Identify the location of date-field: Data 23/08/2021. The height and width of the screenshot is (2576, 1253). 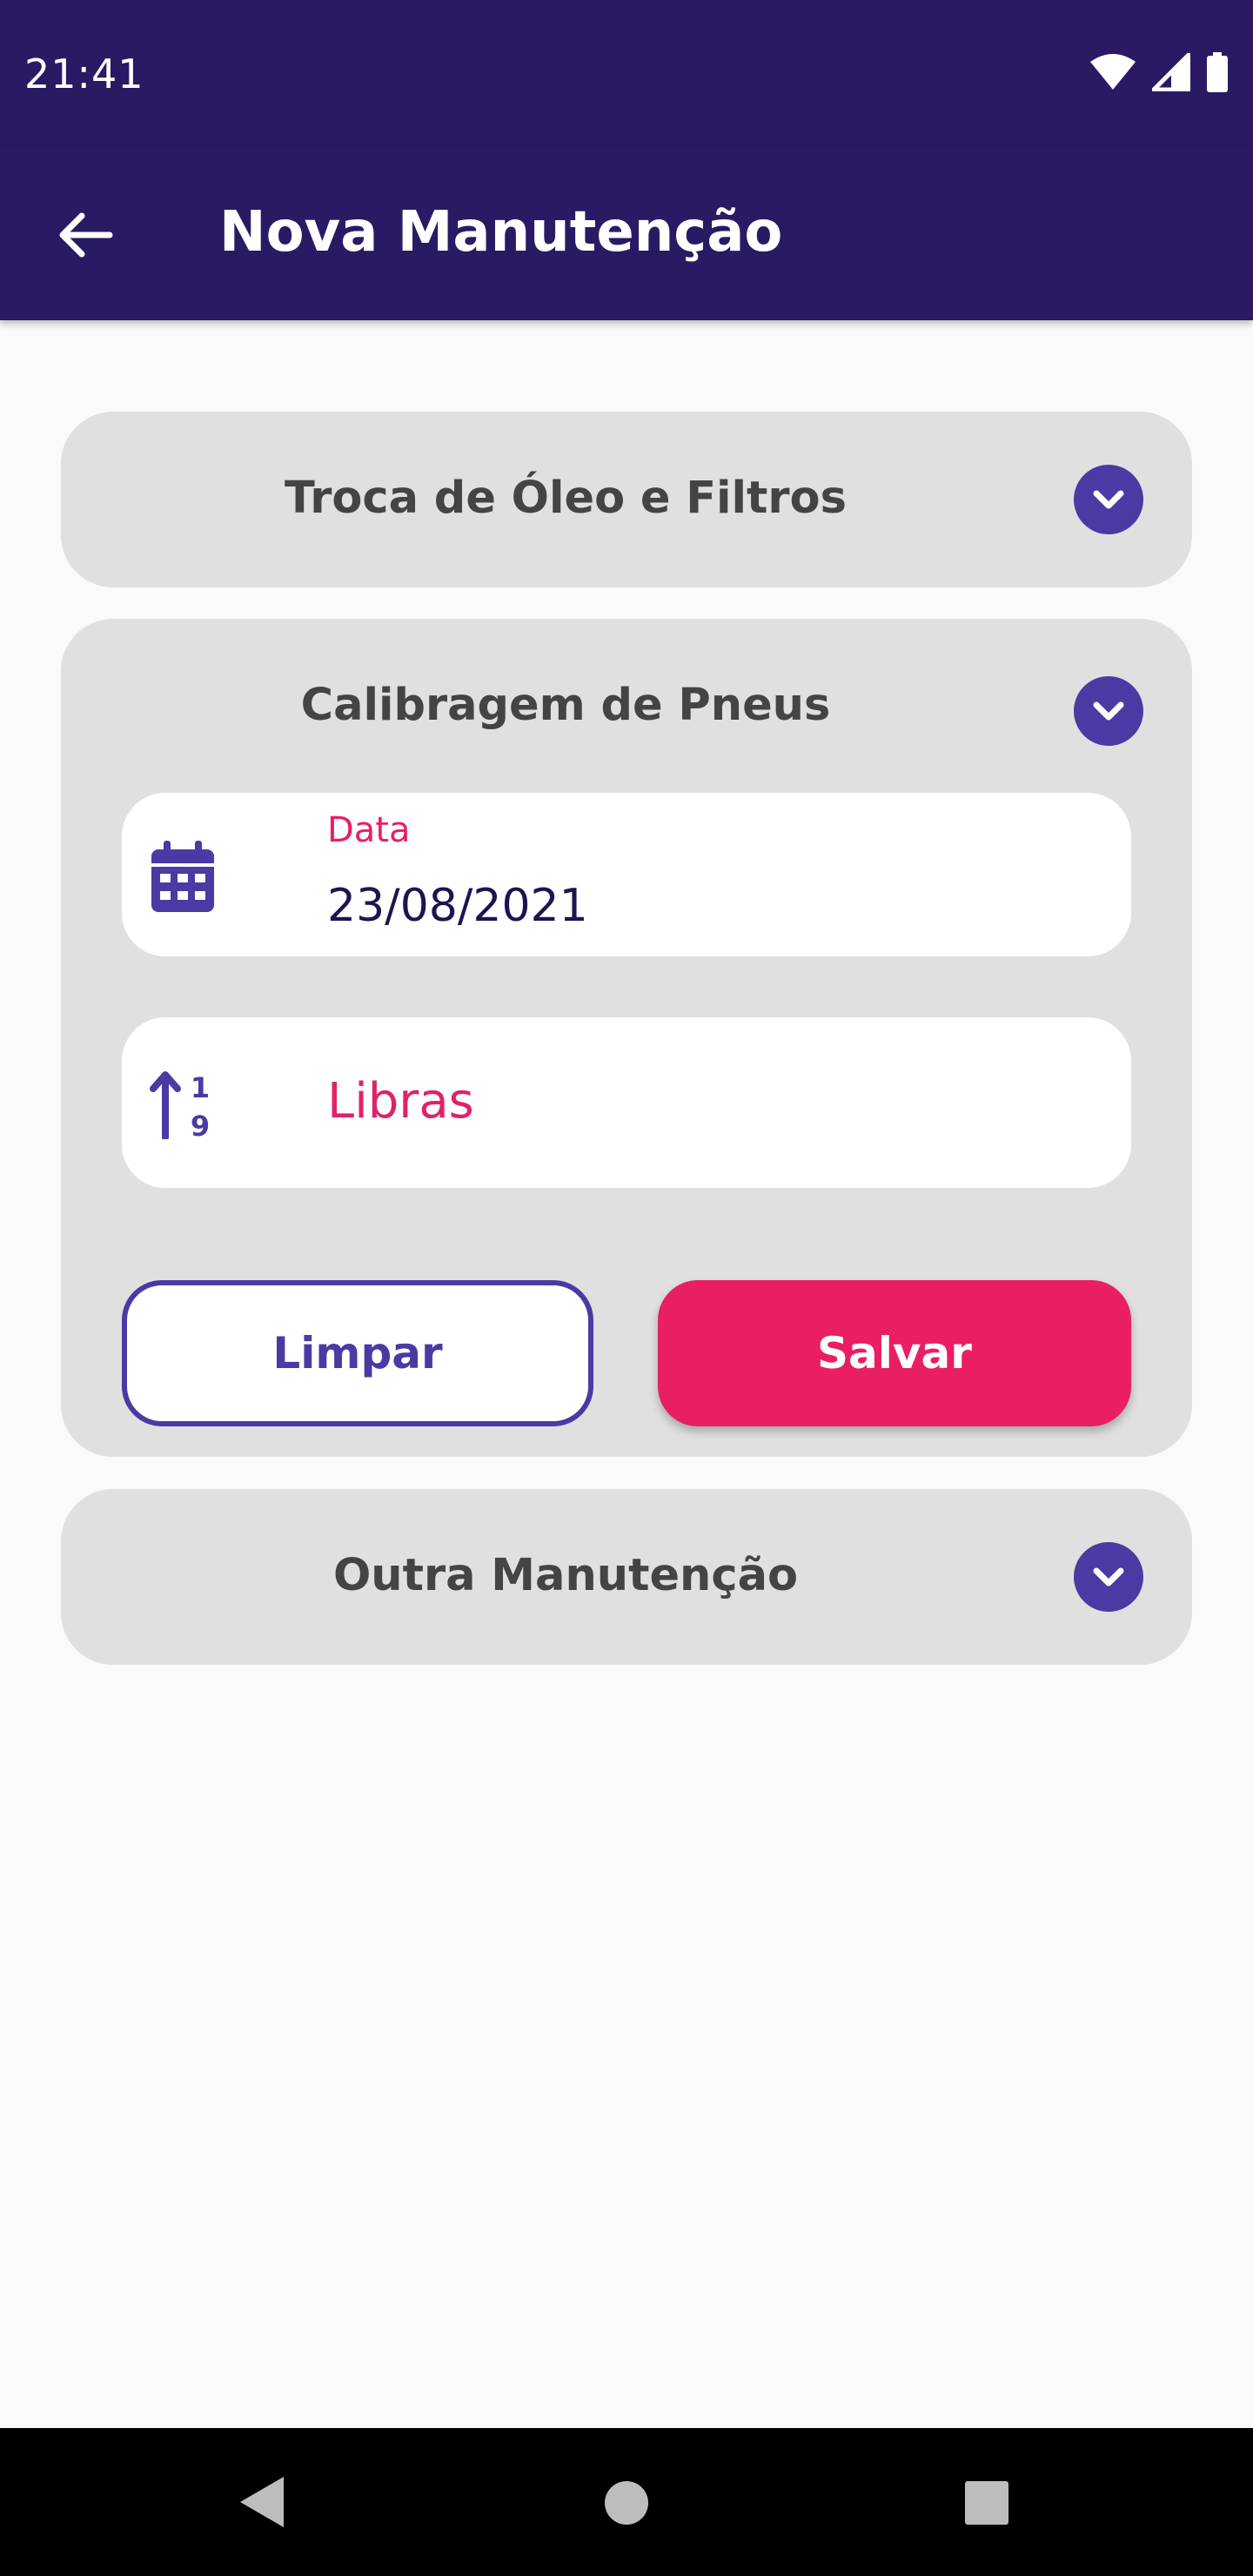
(626, 874).